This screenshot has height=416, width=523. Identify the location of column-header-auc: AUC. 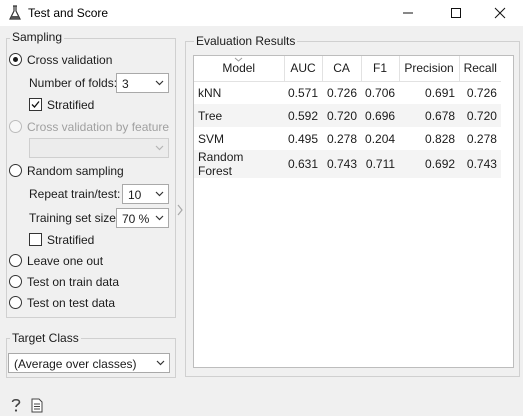
(303, 69).